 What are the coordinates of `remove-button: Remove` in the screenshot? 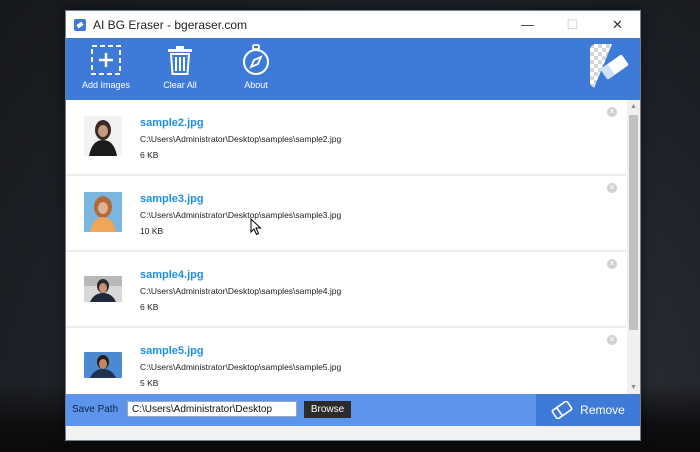 It's located at (588, 410).